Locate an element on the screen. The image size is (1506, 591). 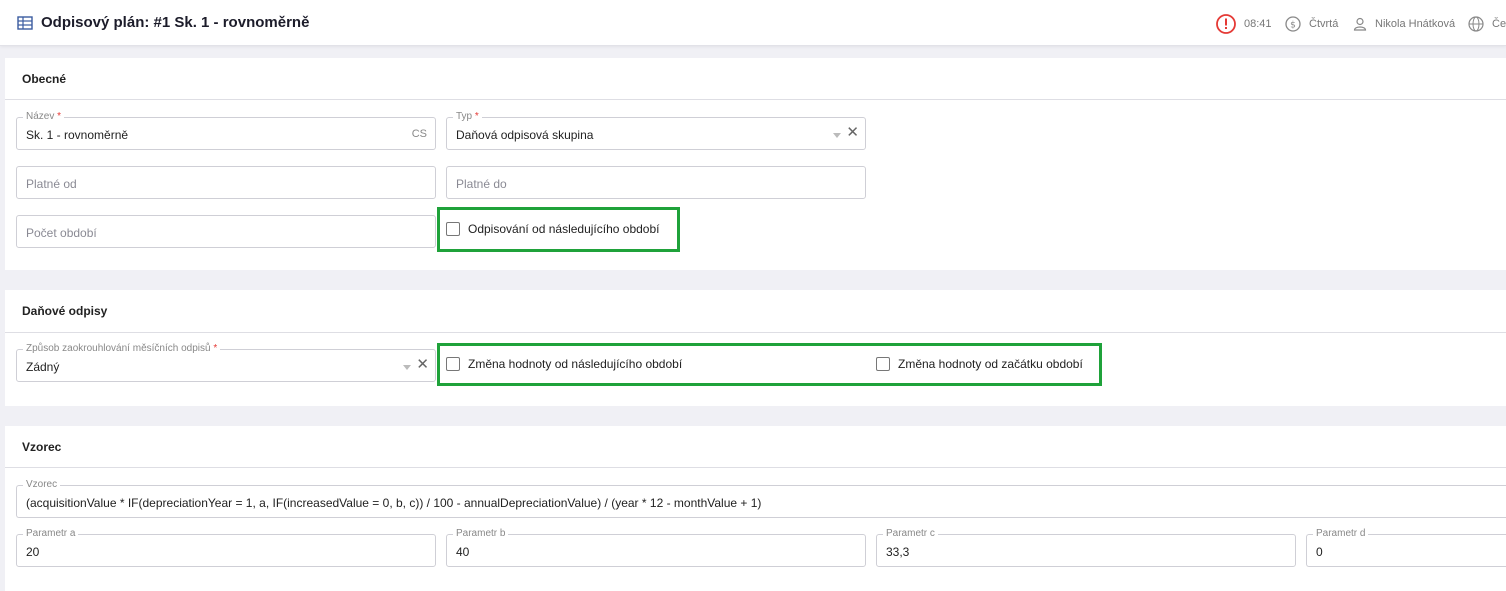
type-select-value: Daňová odpisová skupina is located at coordinates (525, 135).